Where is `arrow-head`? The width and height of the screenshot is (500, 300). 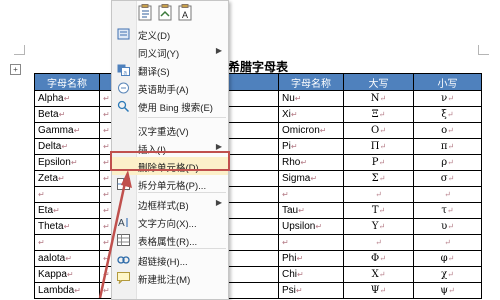
arrow-head is located at coordinates (126, 179).